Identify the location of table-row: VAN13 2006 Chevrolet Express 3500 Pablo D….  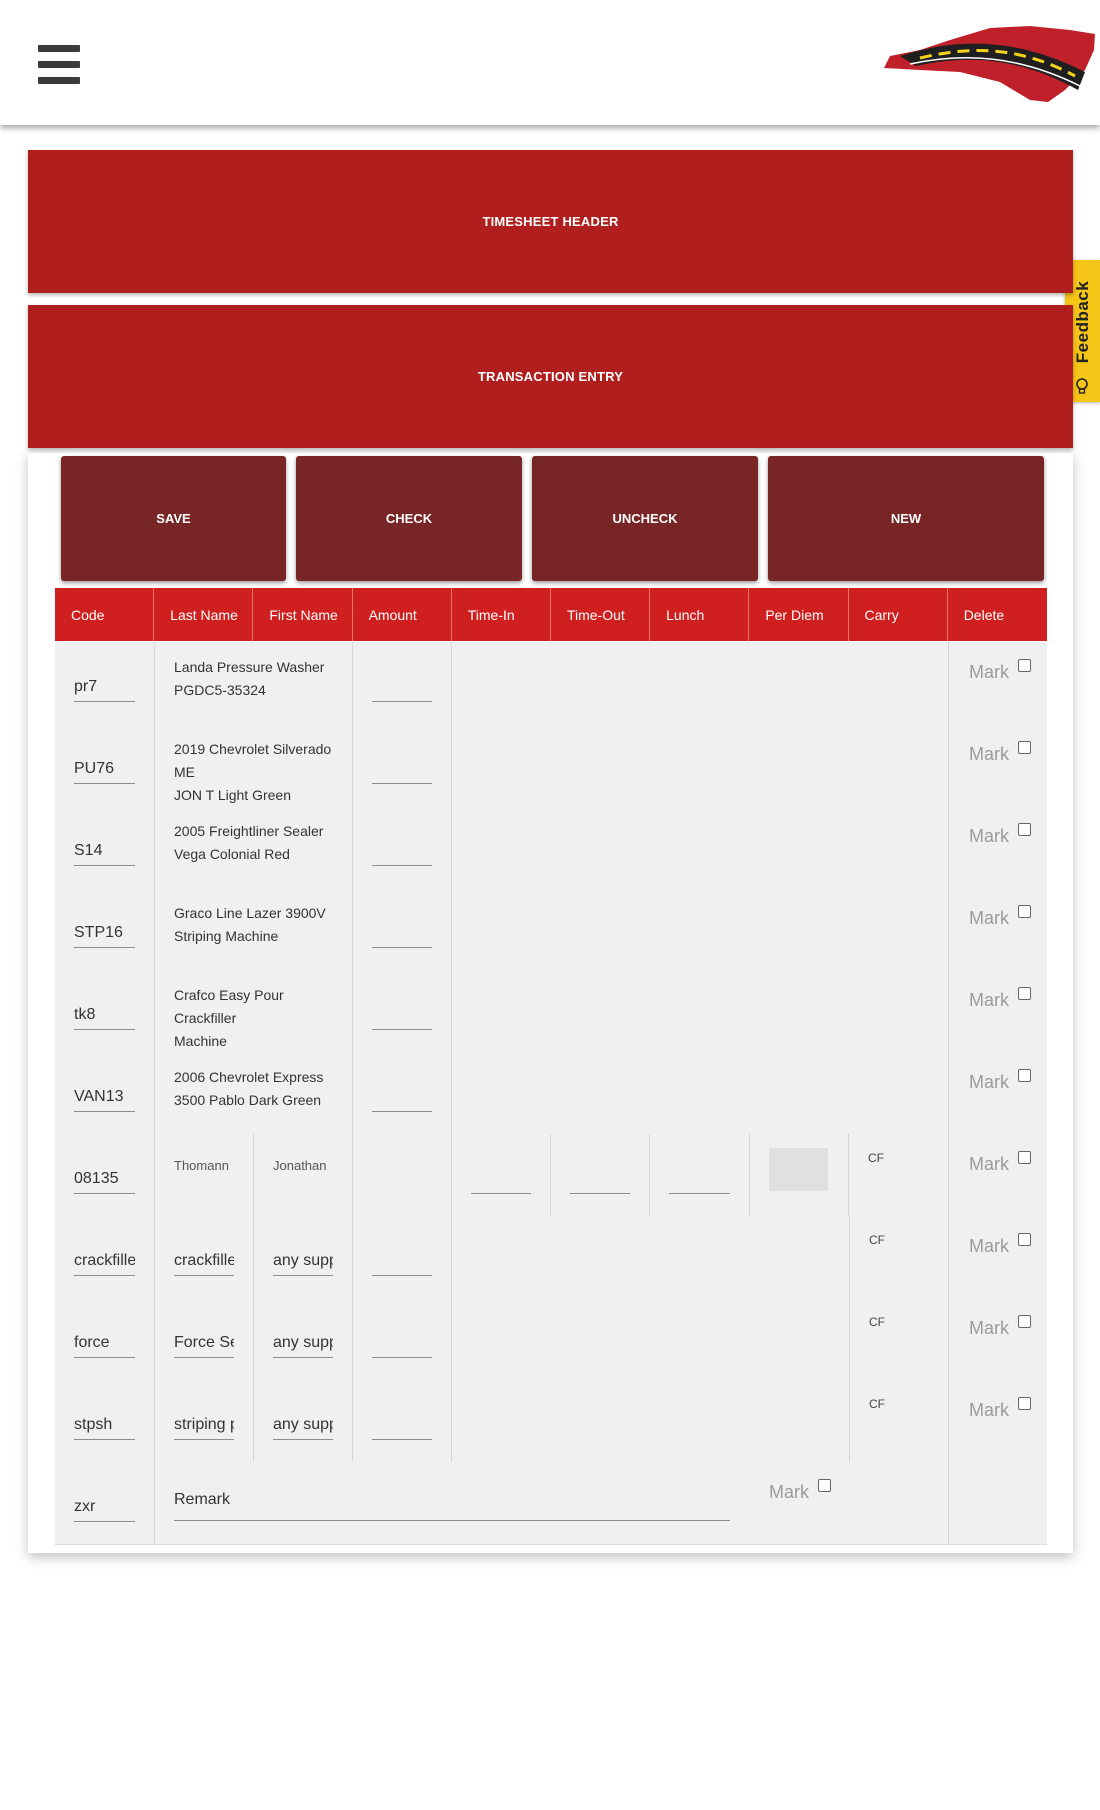
(551, 1093).